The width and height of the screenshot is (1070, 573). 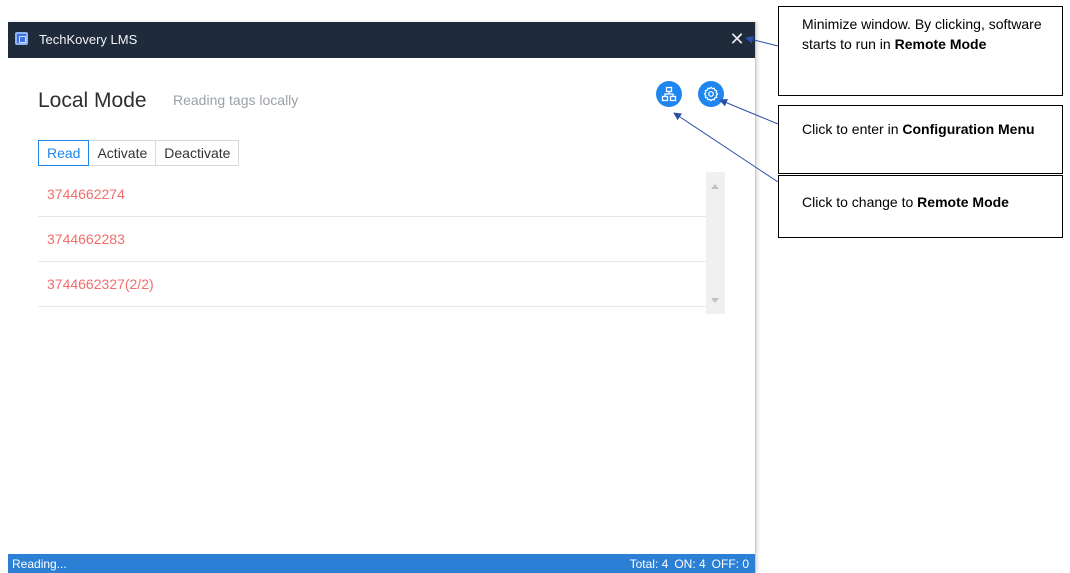 What do you see at coordinates (726, 147) in the screenshot?
I see `remote-arrow` at bounding box center [726, 147].